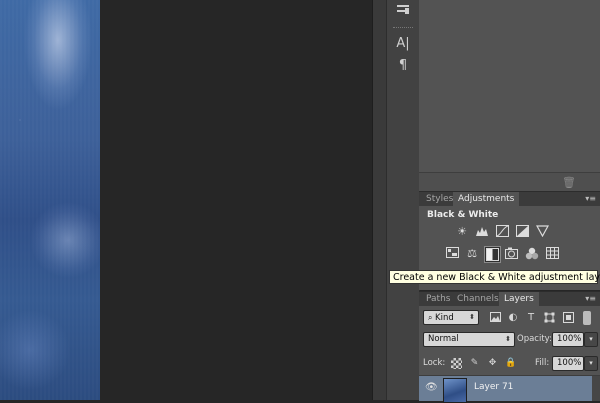  What do you see at coordinates (493, 387) in the screenshot?
I see `layer-name: Layer 71` at bounding box center [493, 387].